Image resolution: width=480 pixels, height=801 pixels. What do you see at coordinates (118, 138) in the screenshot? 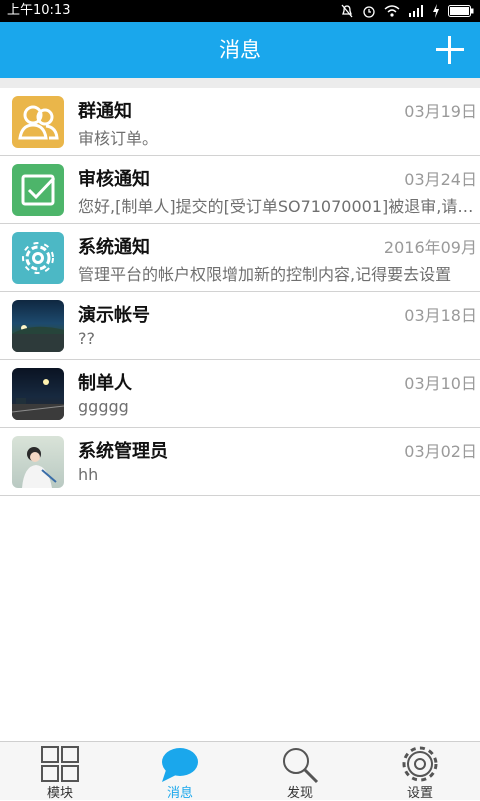
I see `message-preview: 审核订单。` at bounding box center [118, 138].